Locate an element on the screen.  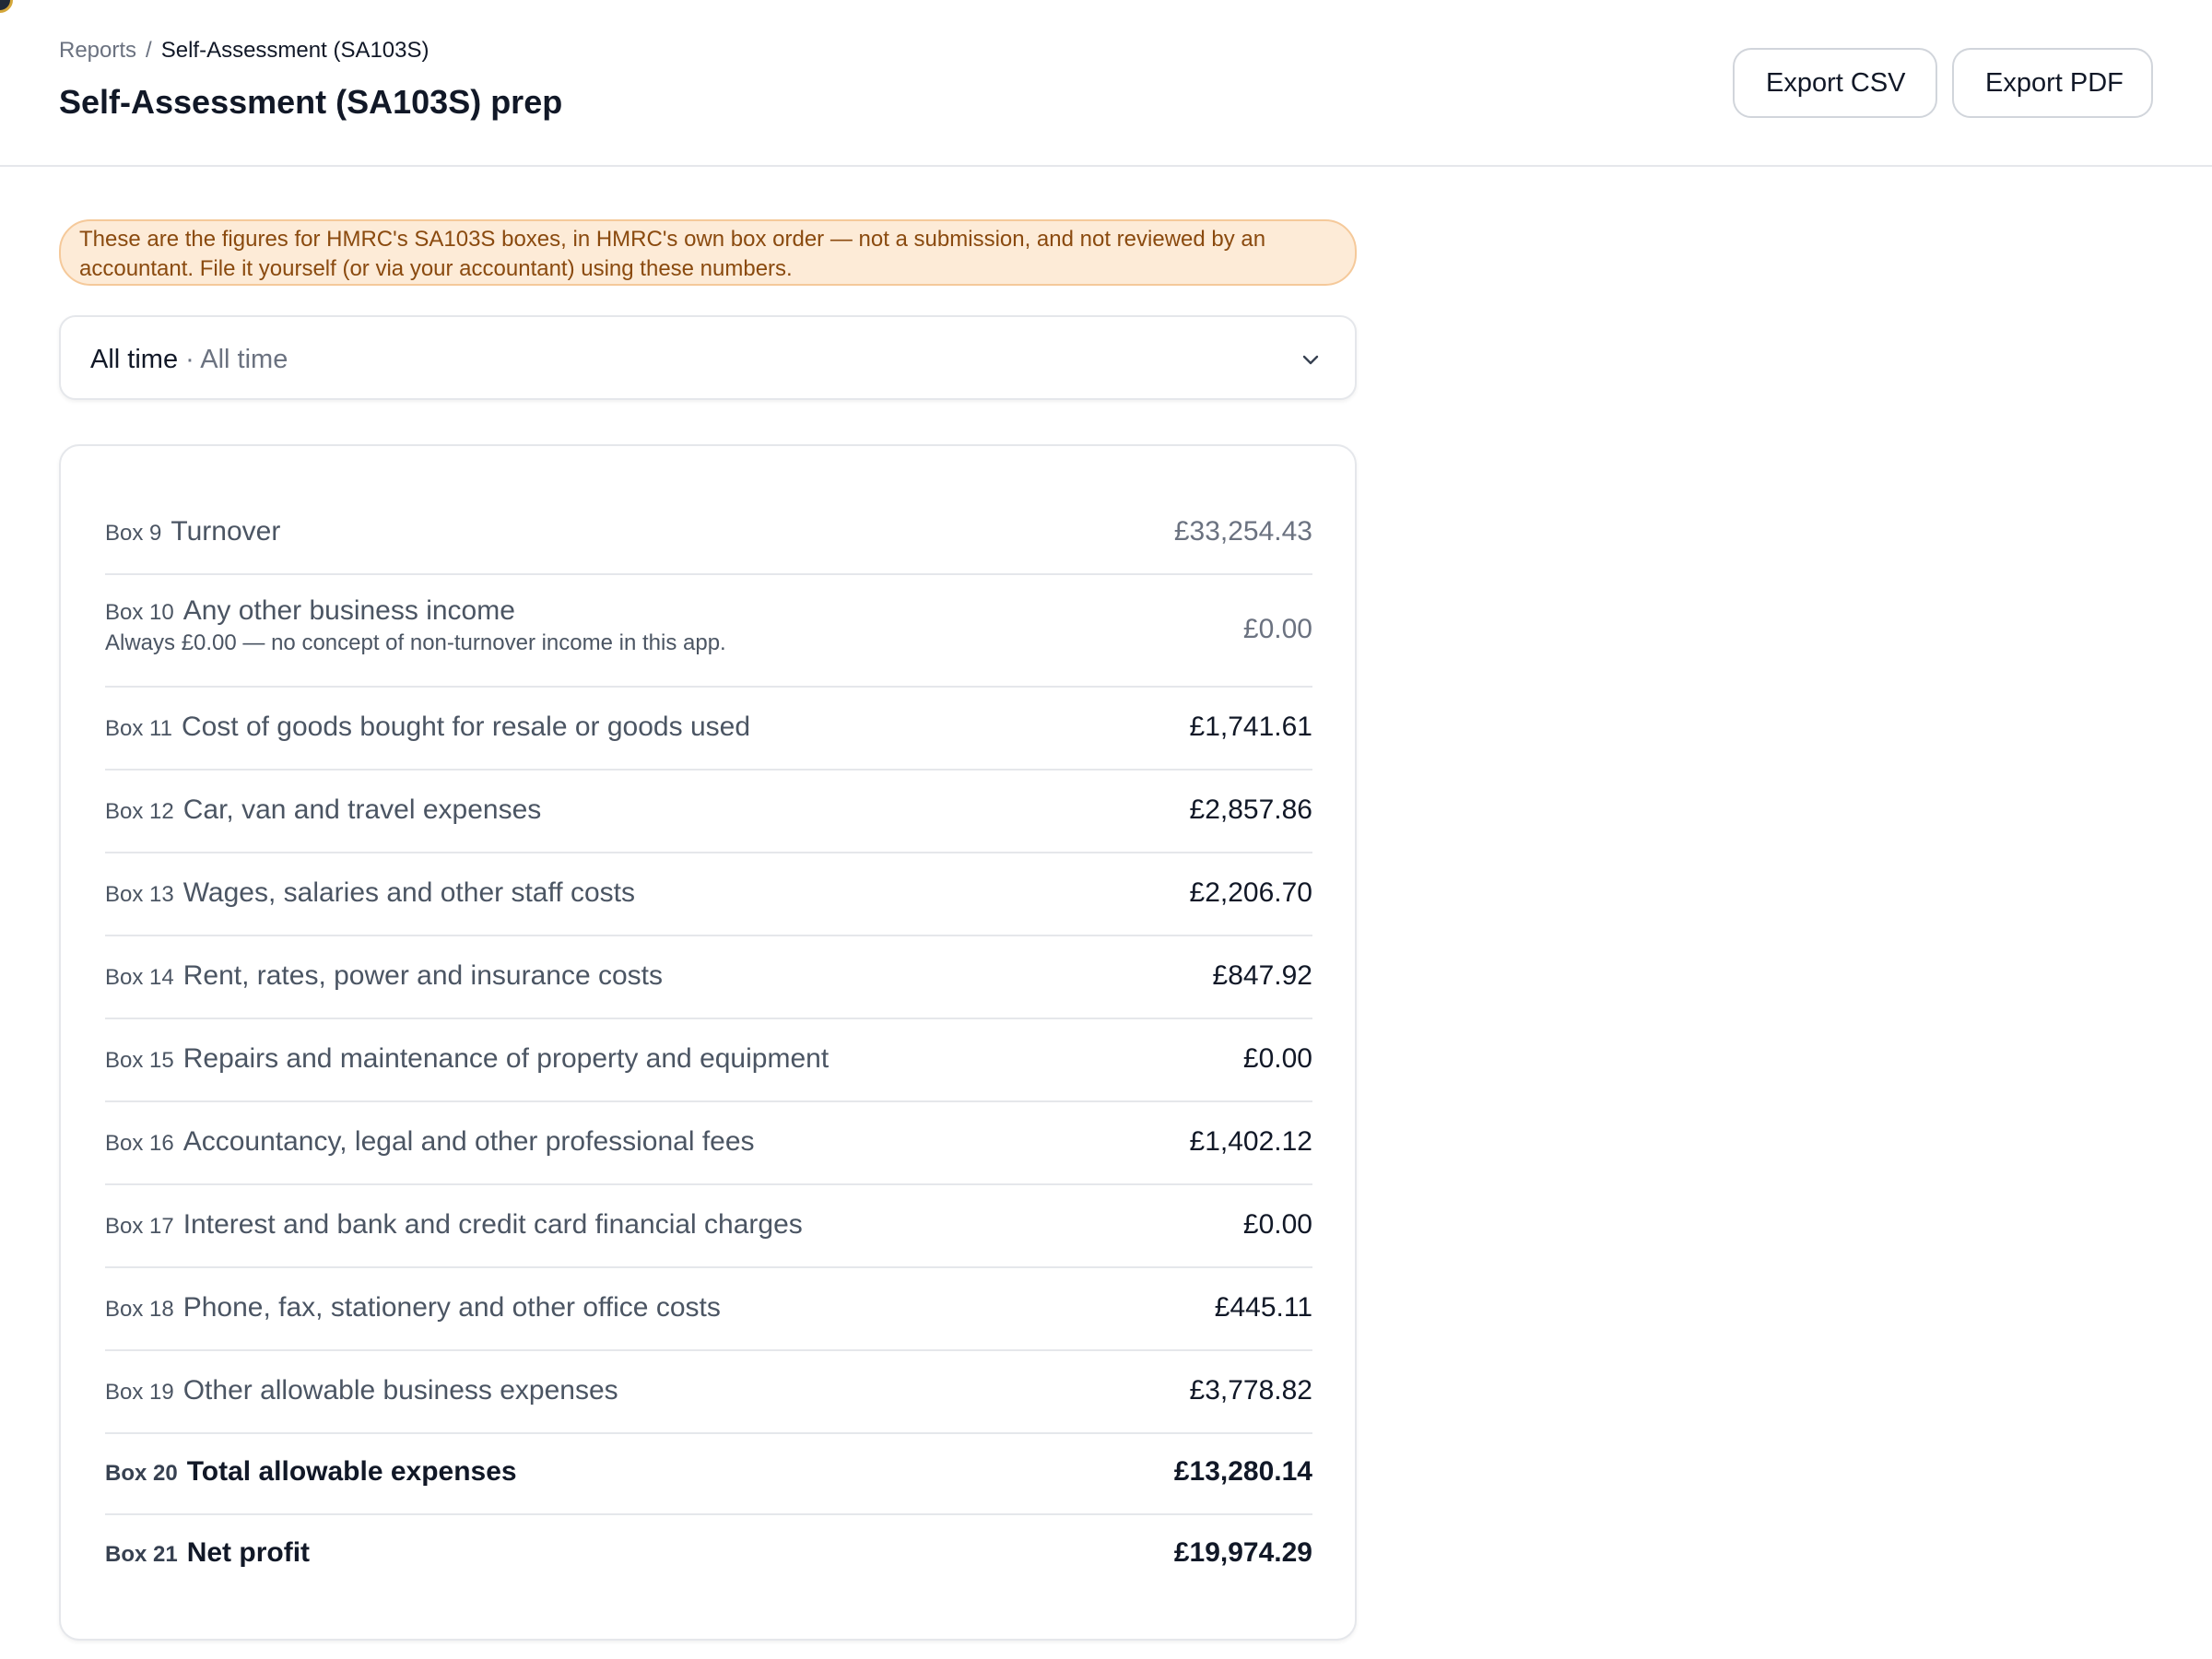
period-select: All time · All time is located at coordinates (708, 357).